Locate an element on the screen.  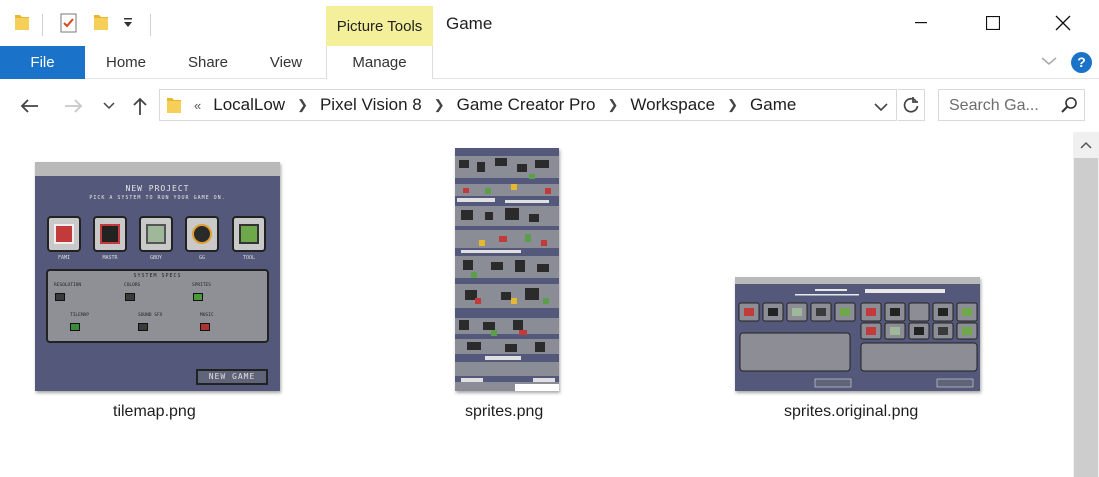
spec-label: COLORS is located at coordinates (132, 285).